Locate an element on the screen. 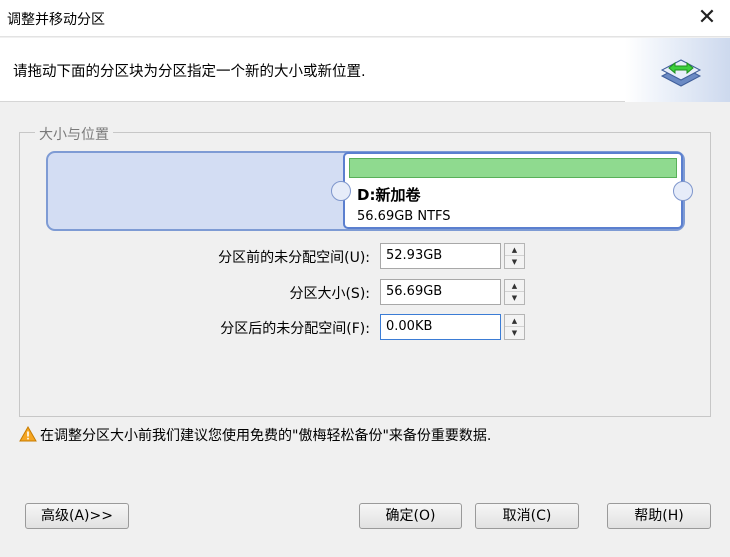 The width and height of the screenshot is (730, 557). window-title: 调整并移动分区 is located at coordinates (56, 20).